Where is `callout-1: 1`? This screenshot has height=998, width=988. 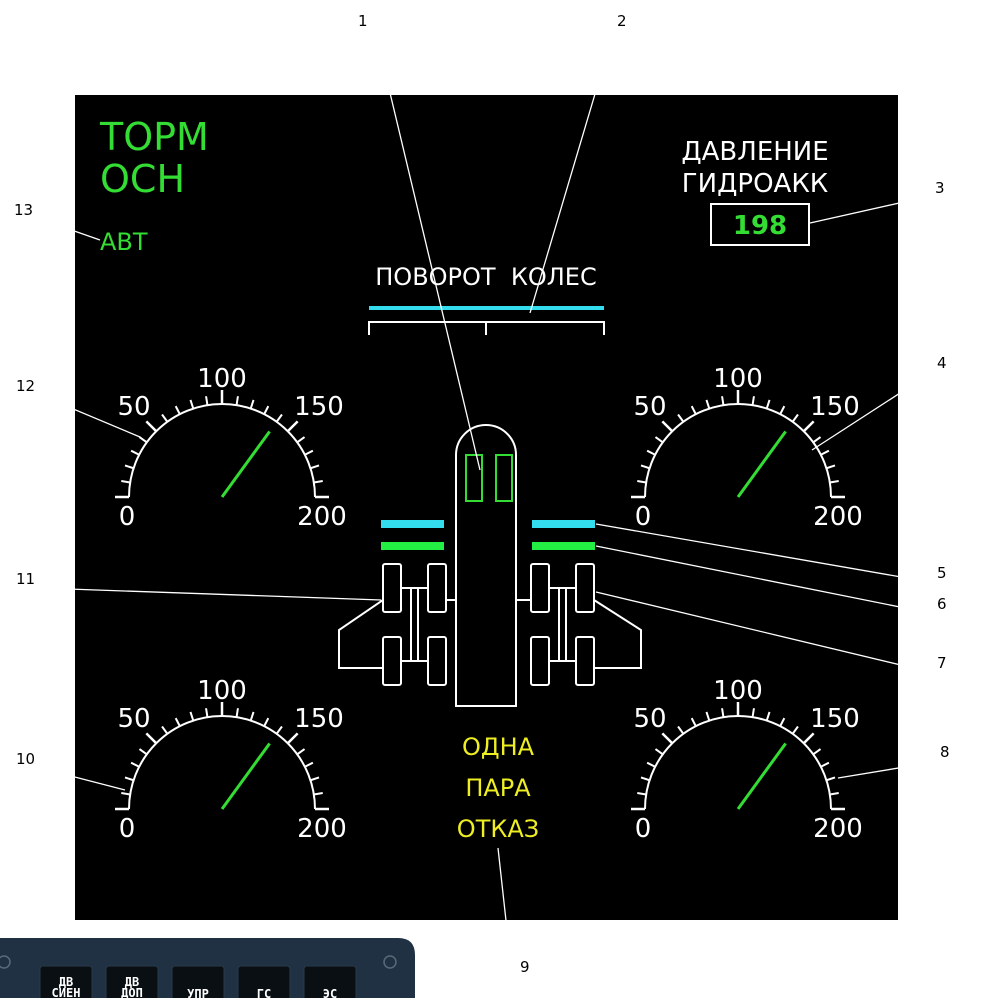
callout-1: 1 is located at coordinates (363, 21).